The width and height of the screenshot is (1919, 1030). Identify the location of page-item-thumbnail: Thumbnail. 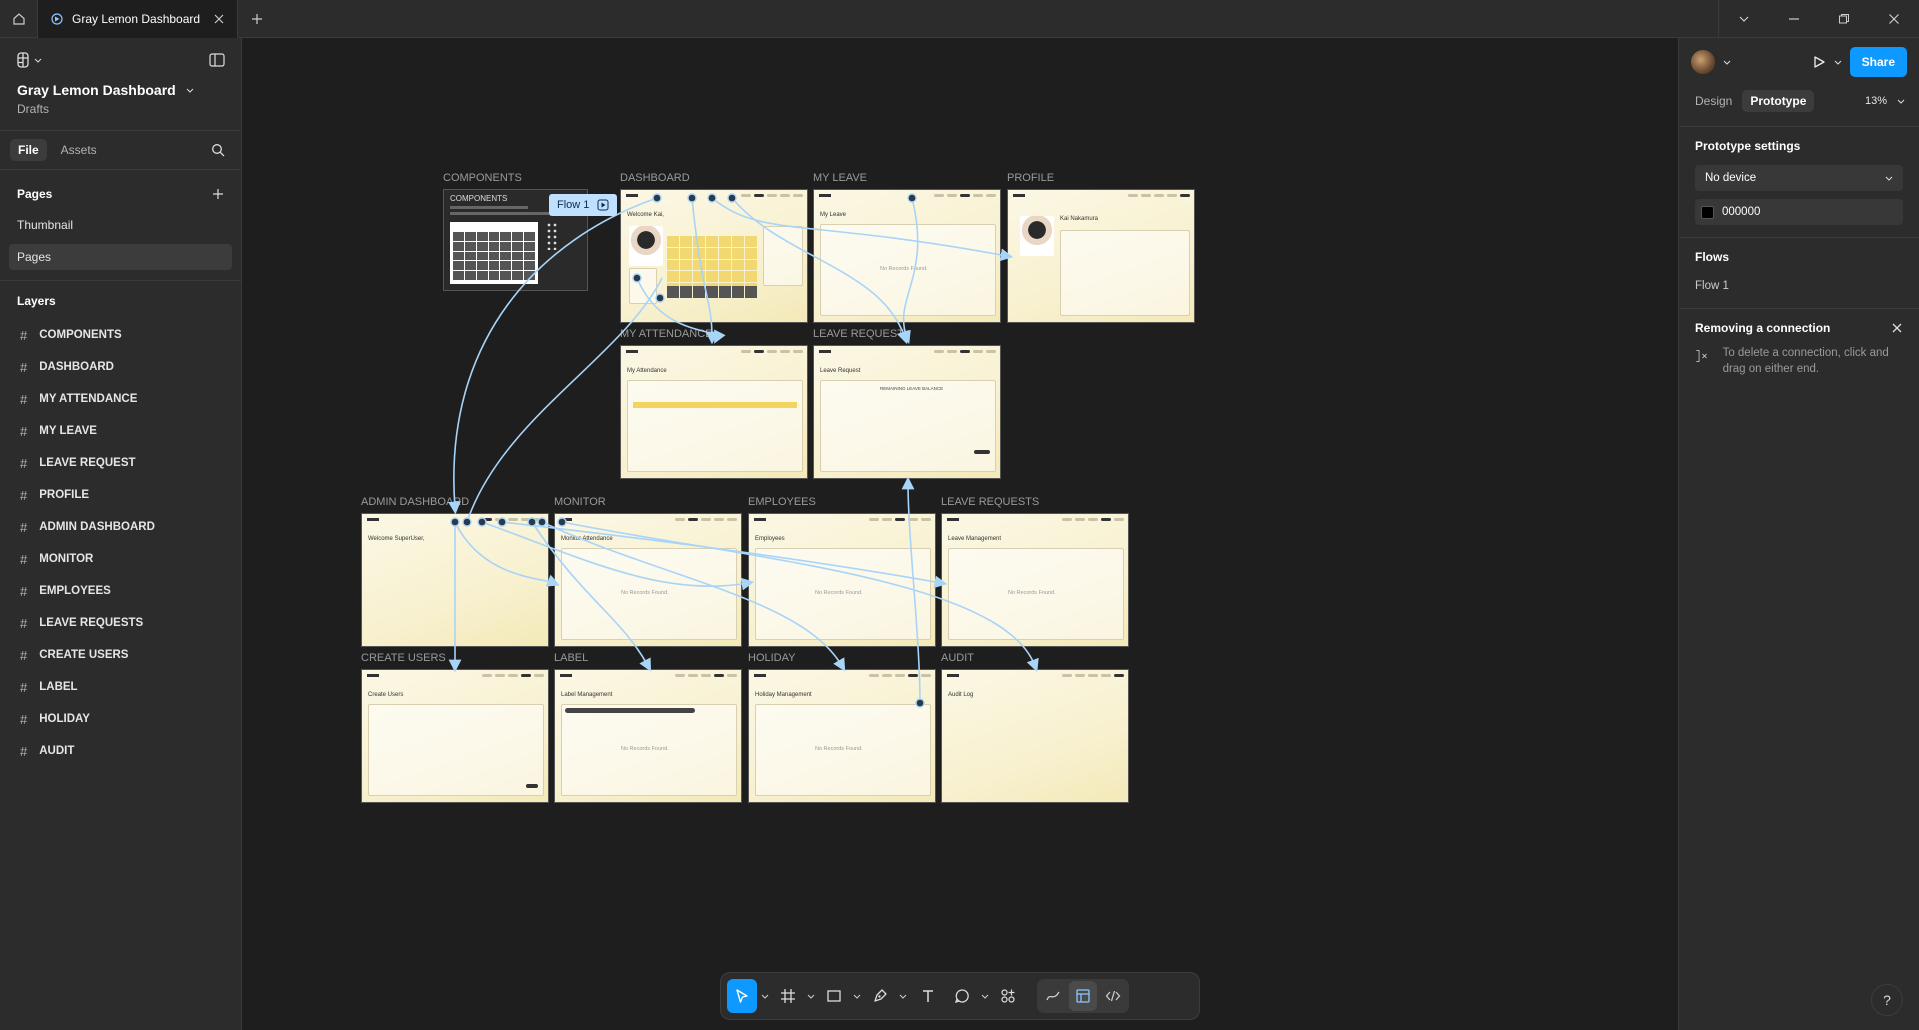
(120, 225).